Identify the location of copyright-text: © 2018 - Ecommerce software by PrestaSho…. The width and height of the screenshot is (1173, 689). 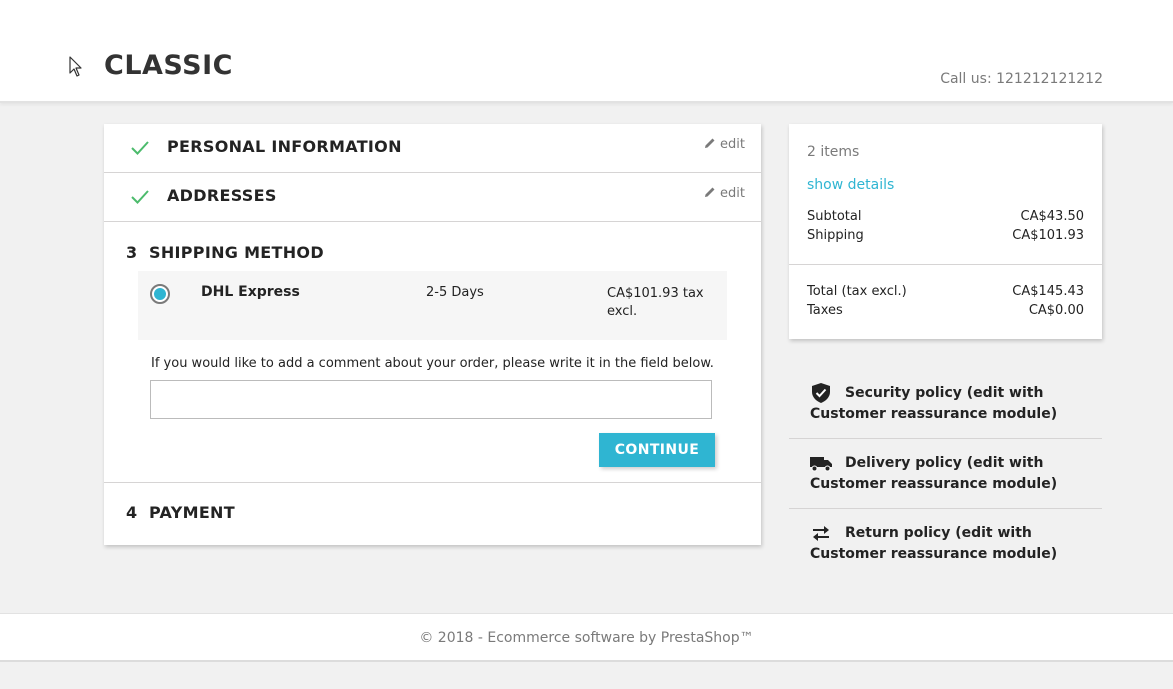
(586, 638).